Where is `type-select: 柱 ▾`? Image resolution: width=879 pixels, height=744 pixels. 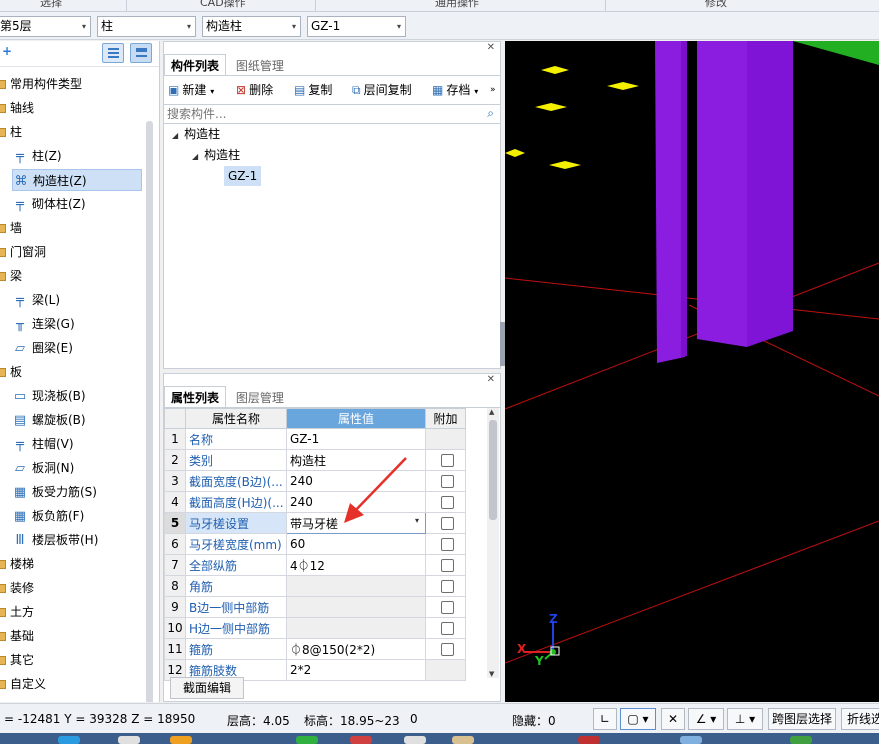 type-select: 柱 ▾ is located at coordinates (146, 26).